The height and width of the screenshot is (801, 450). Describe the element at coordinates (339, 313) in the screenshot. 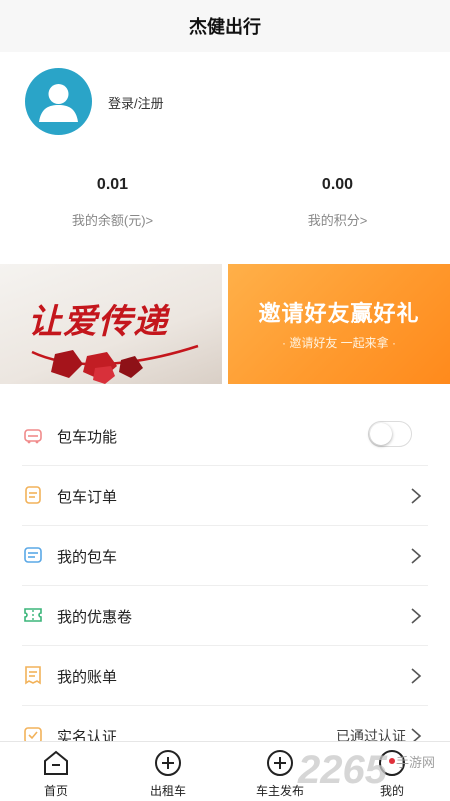

I see `invite-banner-title: 邀请好友赢好礼` at that location.